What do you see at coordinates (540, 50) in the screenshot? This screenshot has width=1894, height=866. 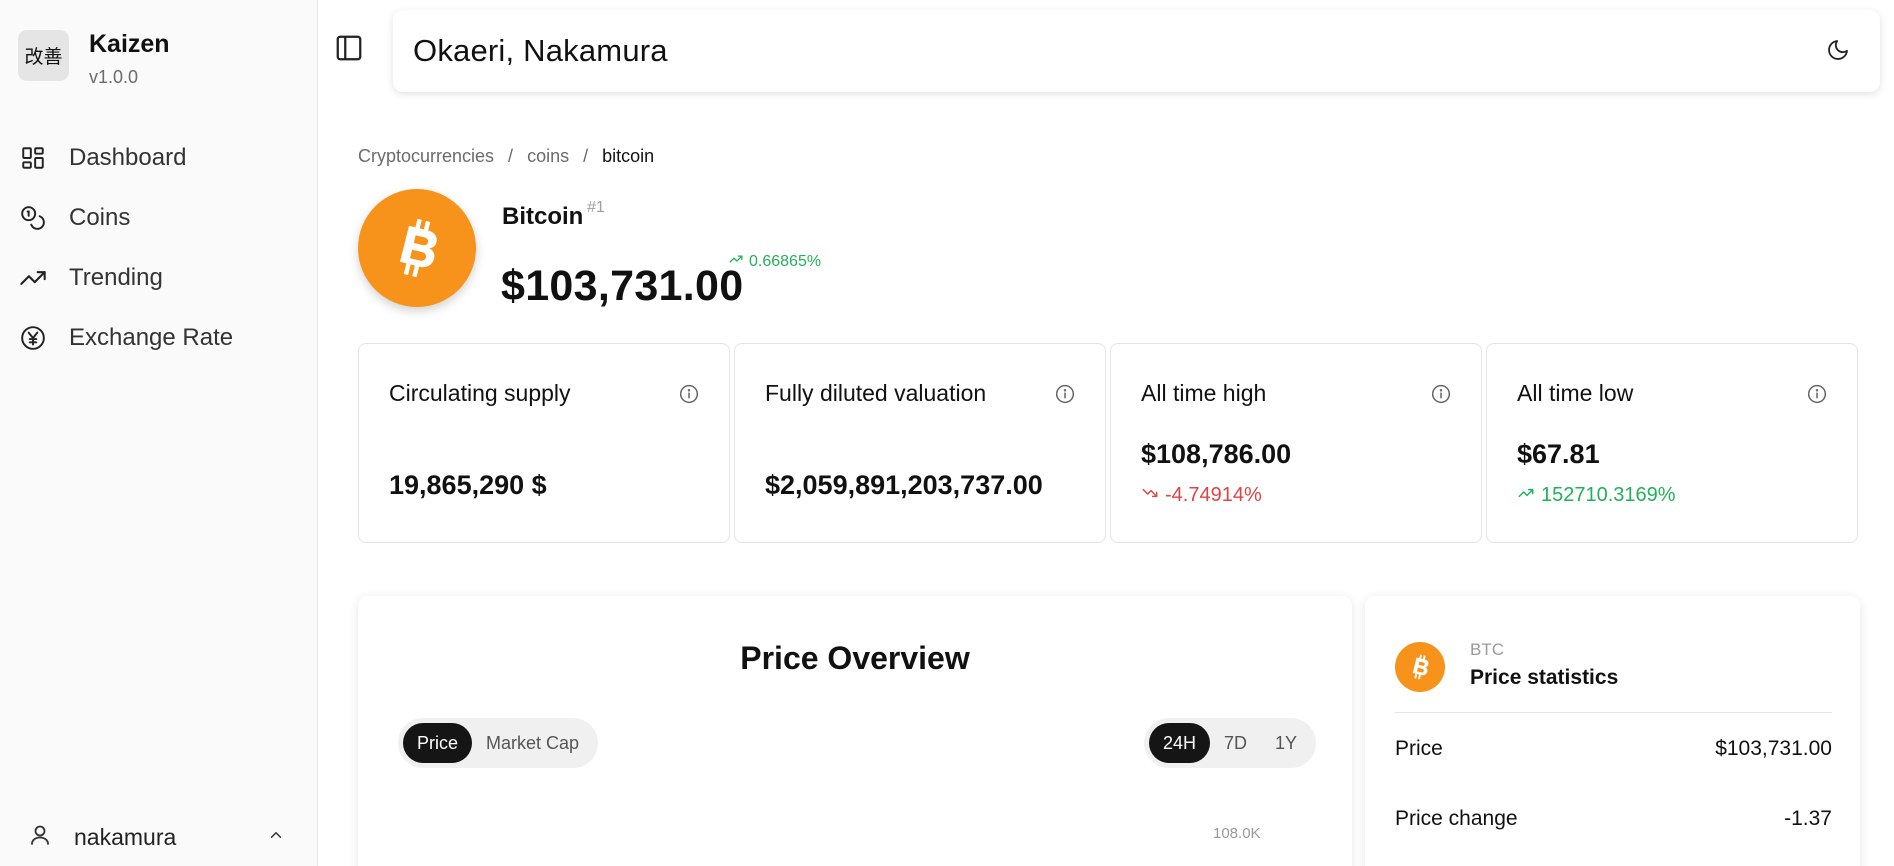 I see `greeting-title: Okaeri, Nakamura` at bounding box center [540, 50].